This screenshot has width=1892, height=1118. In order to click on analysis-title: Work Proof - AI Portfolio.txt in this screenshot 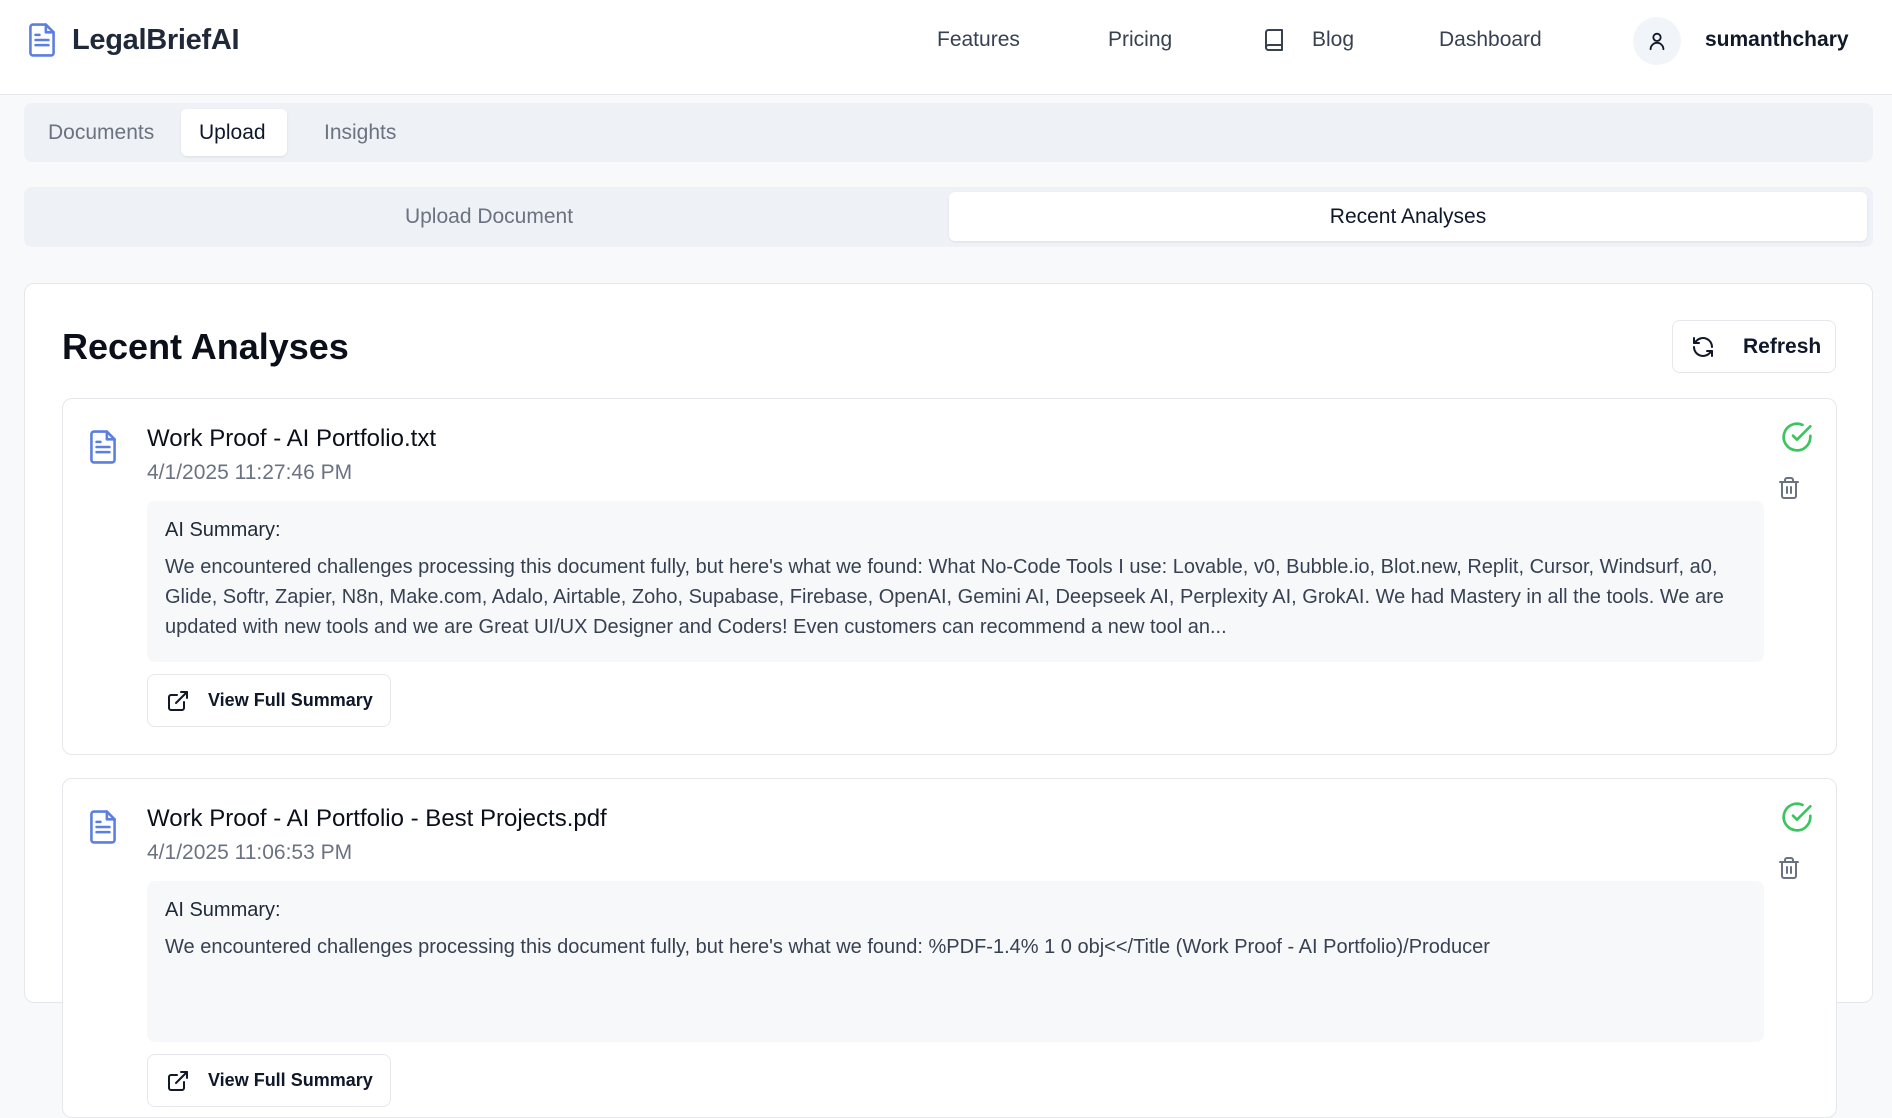, I will do `click(291, 438)`.